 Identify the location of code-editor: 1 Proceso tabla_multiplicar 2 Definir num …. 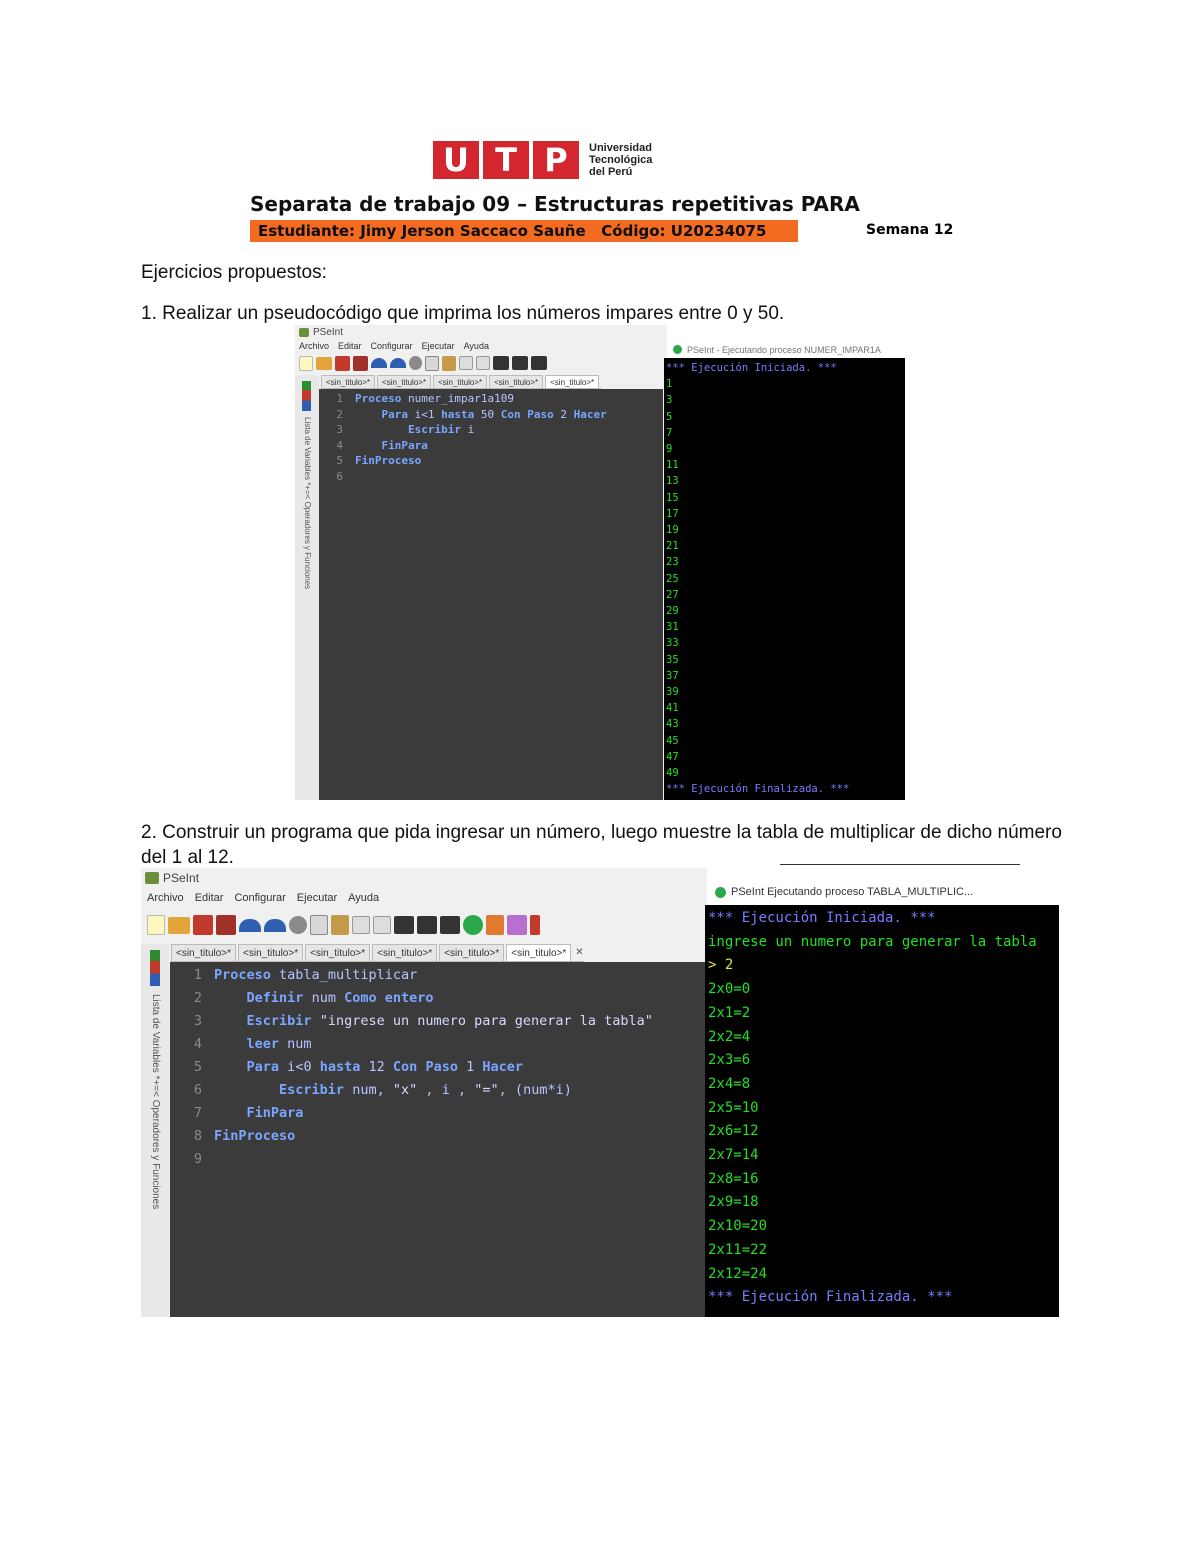
(438, 1139).